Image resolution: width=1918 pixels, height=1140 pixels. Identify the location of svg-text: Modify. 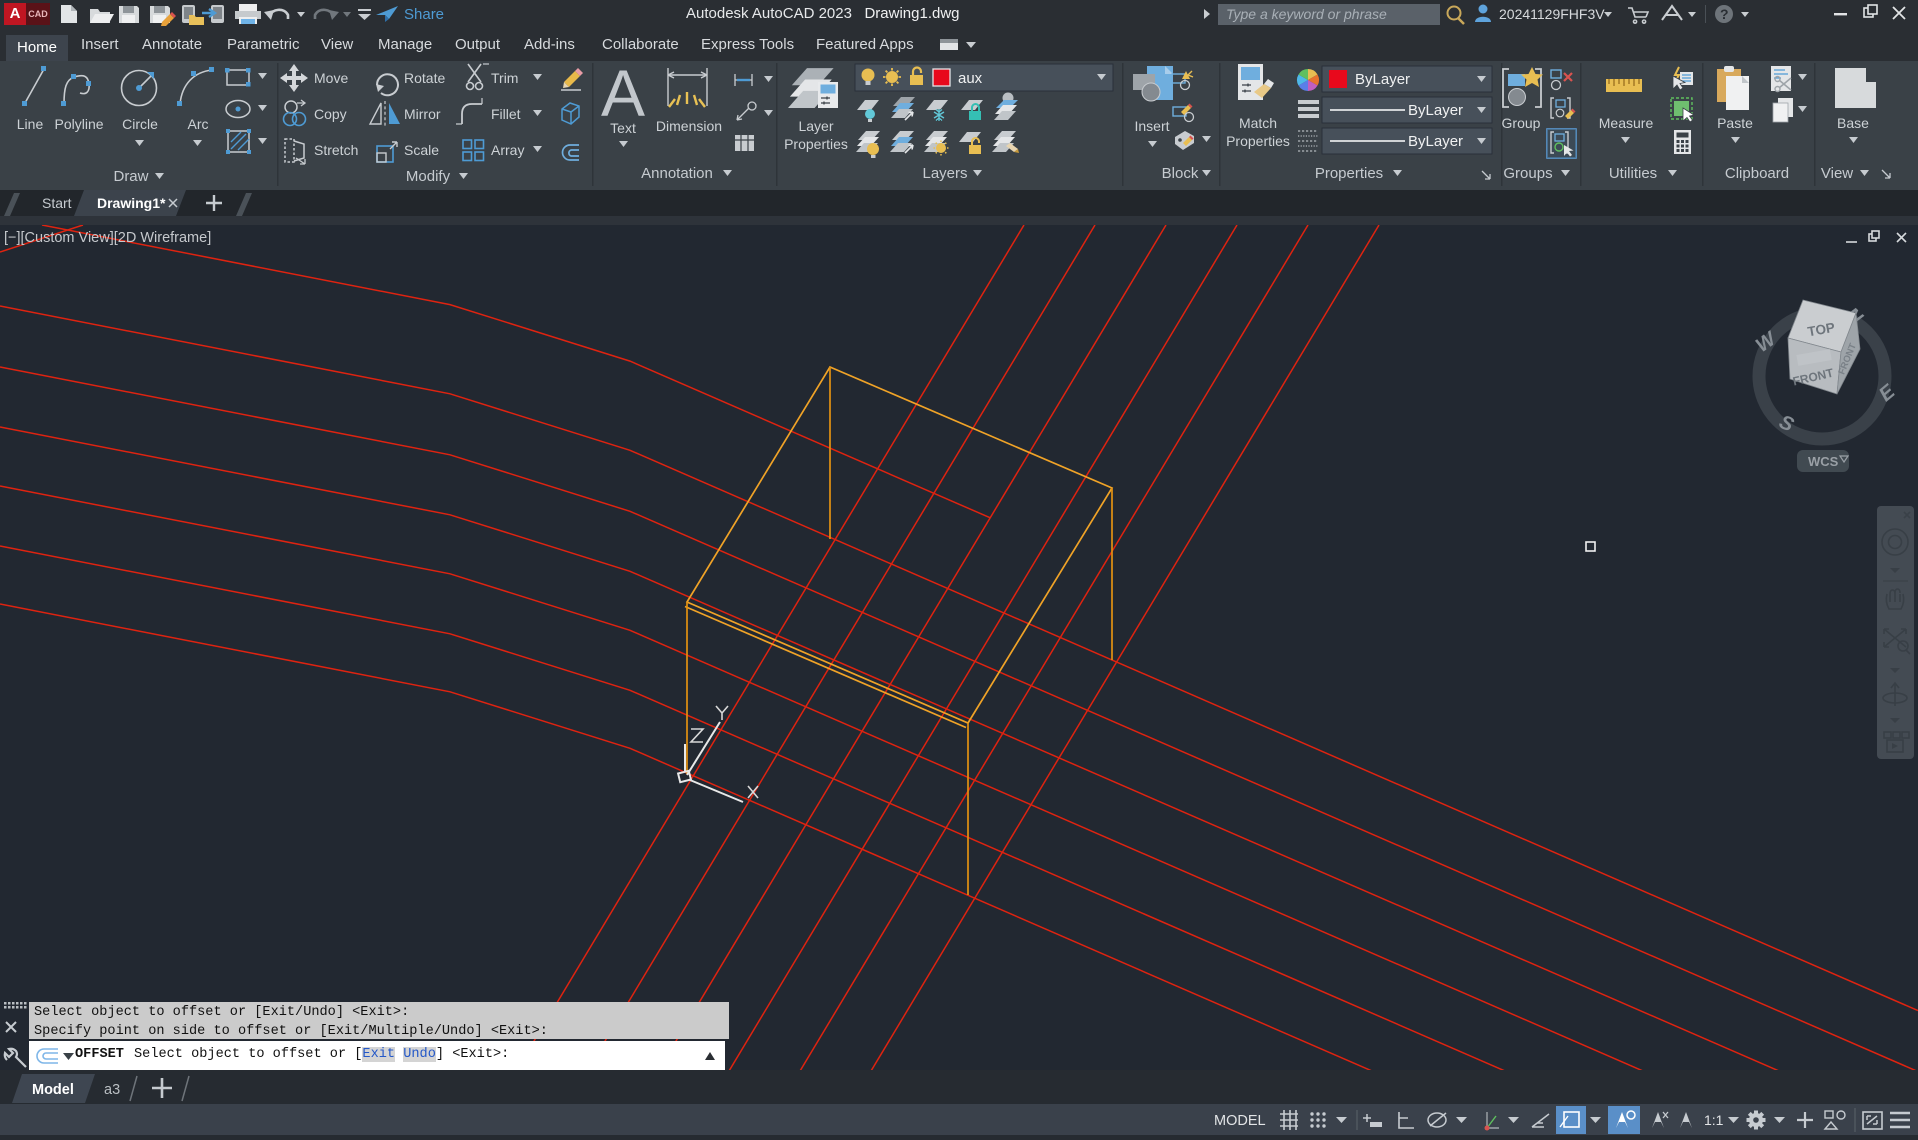
(428, 176).